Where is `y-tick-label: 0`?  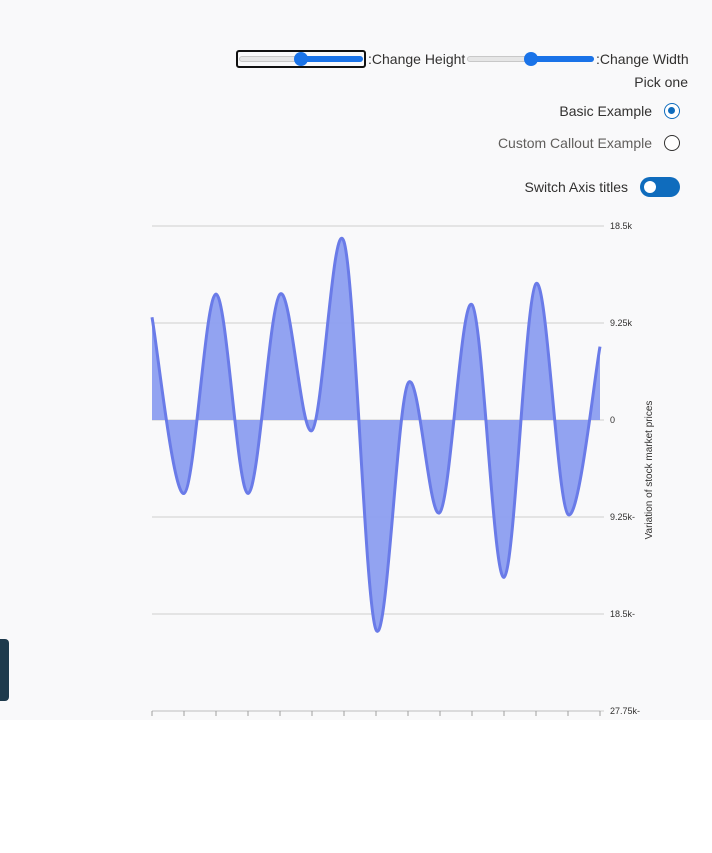 y-tick-label: 0 is located at coordinates (612, 420).